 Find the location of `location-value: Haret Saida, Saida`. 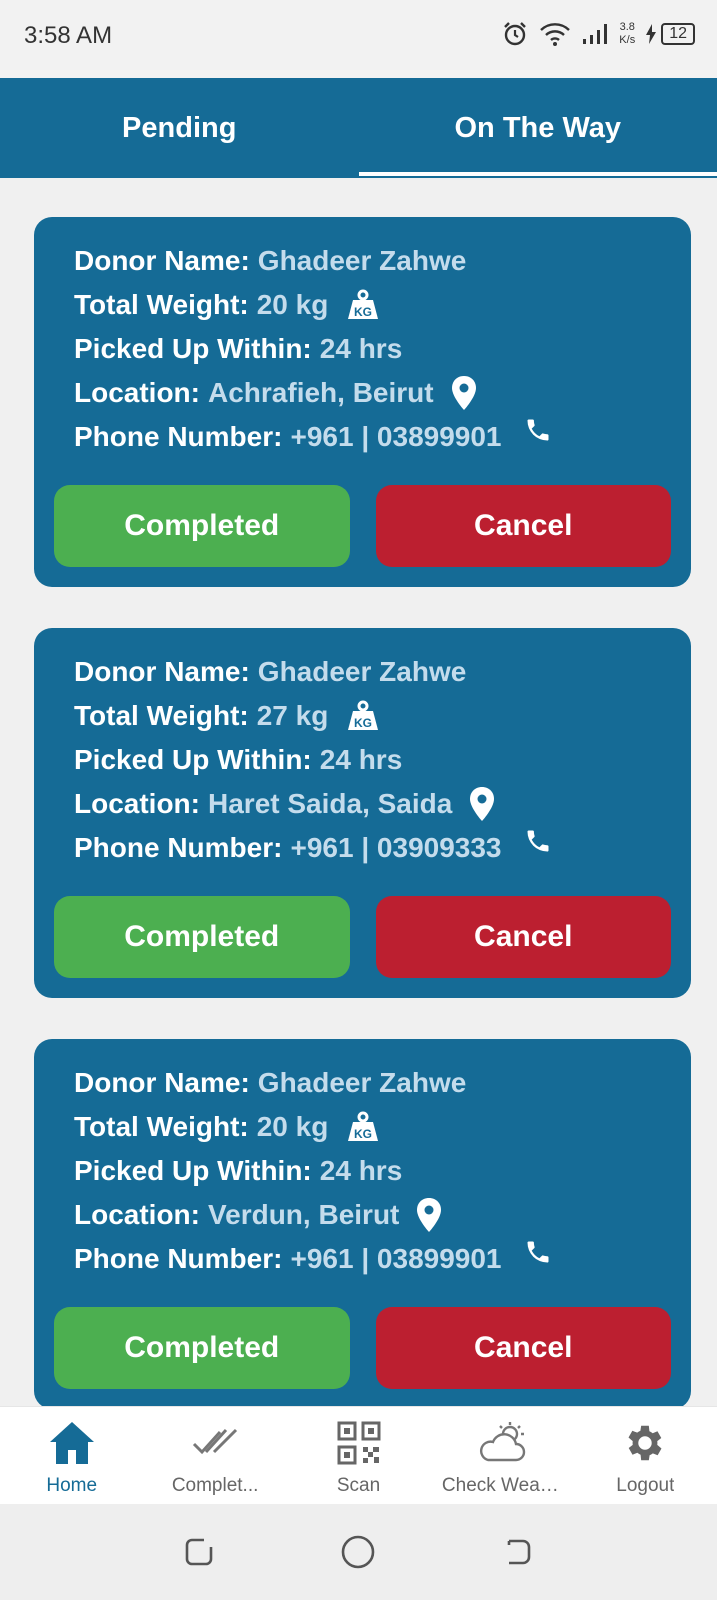

location-value: Haret Saida, Saida is located at coordinates (330, 803).